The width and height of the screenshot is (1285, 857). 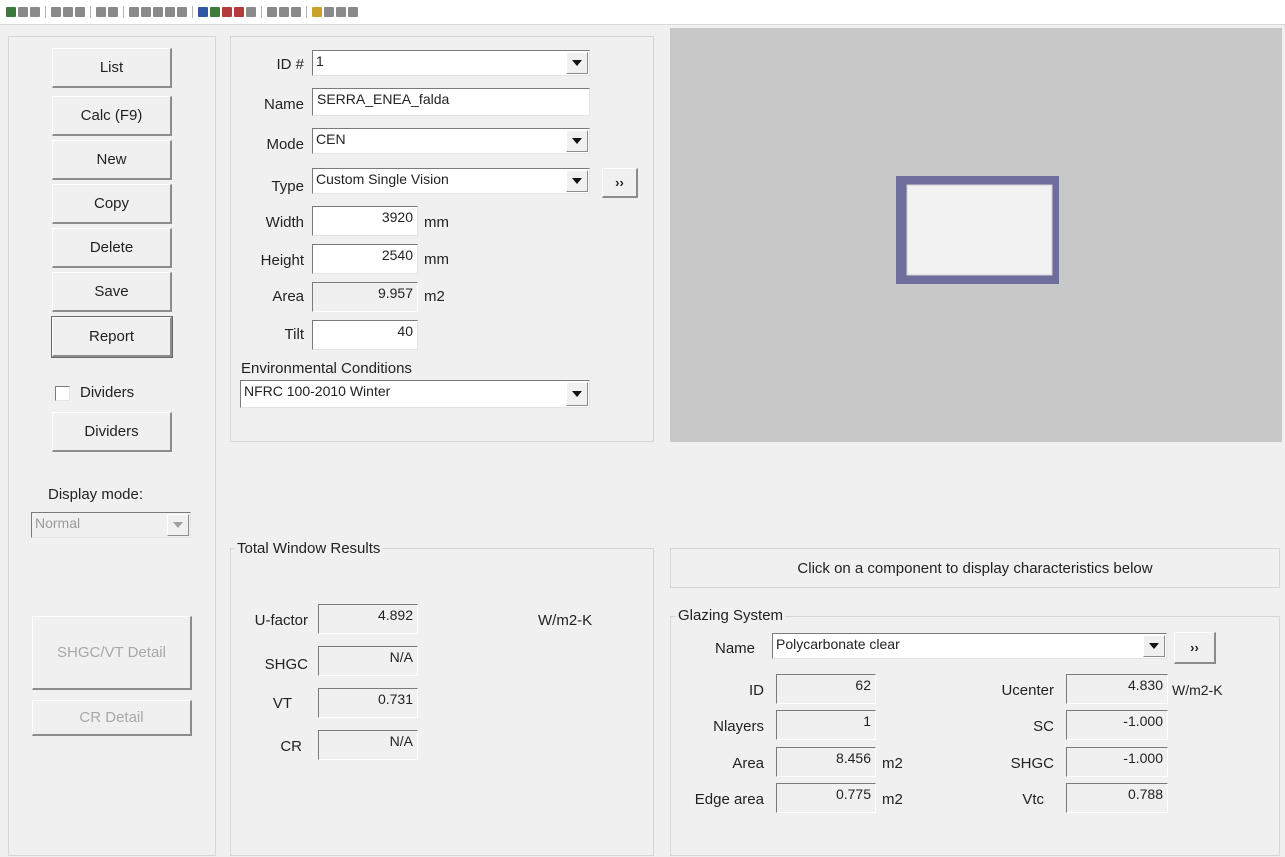 What do you see at coordinates (382, 179) in the screenshot?
I see `type-value: Custom Single Vision` at bounding box center [382, 179].